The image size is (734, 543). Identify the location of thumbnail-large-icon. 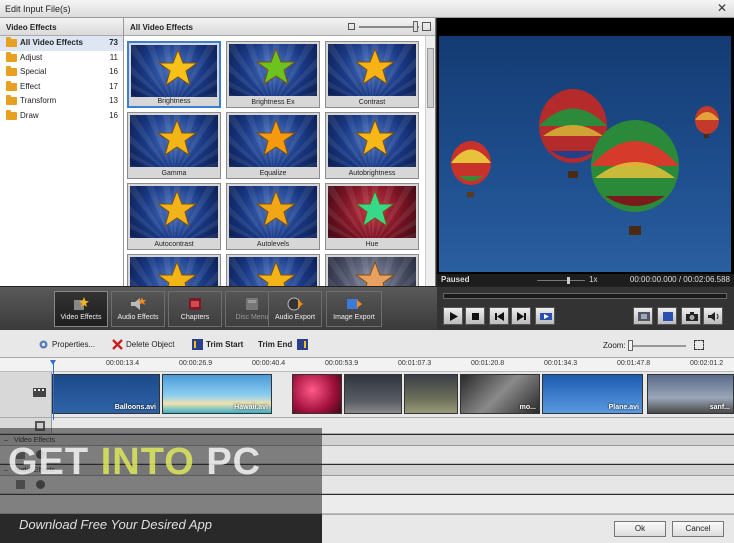
(426, 26).